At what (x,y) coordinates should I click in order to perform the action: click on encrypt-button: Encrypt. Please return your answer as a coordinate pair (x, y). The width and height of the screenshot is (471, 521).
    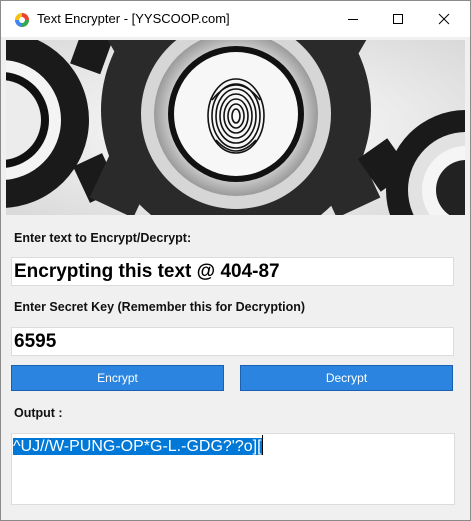
    Looking at the image, I should click on (117, 378).